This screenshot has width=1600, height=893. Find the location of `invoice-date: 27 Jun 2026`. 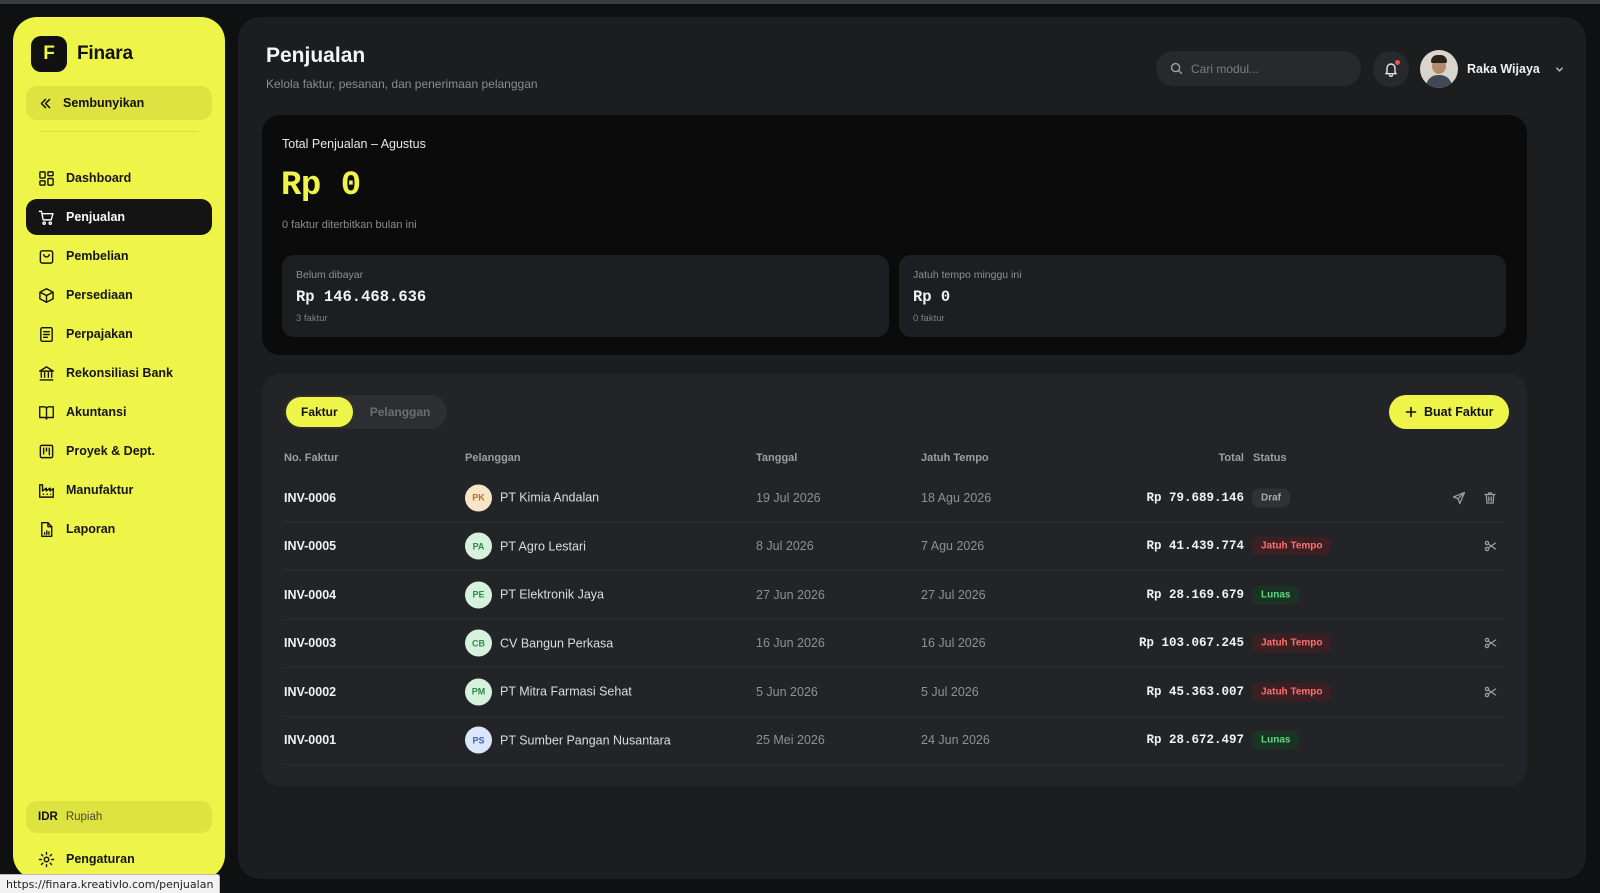

invoice-date: 27 Jun 2026 is located at coordinates (790, 594).